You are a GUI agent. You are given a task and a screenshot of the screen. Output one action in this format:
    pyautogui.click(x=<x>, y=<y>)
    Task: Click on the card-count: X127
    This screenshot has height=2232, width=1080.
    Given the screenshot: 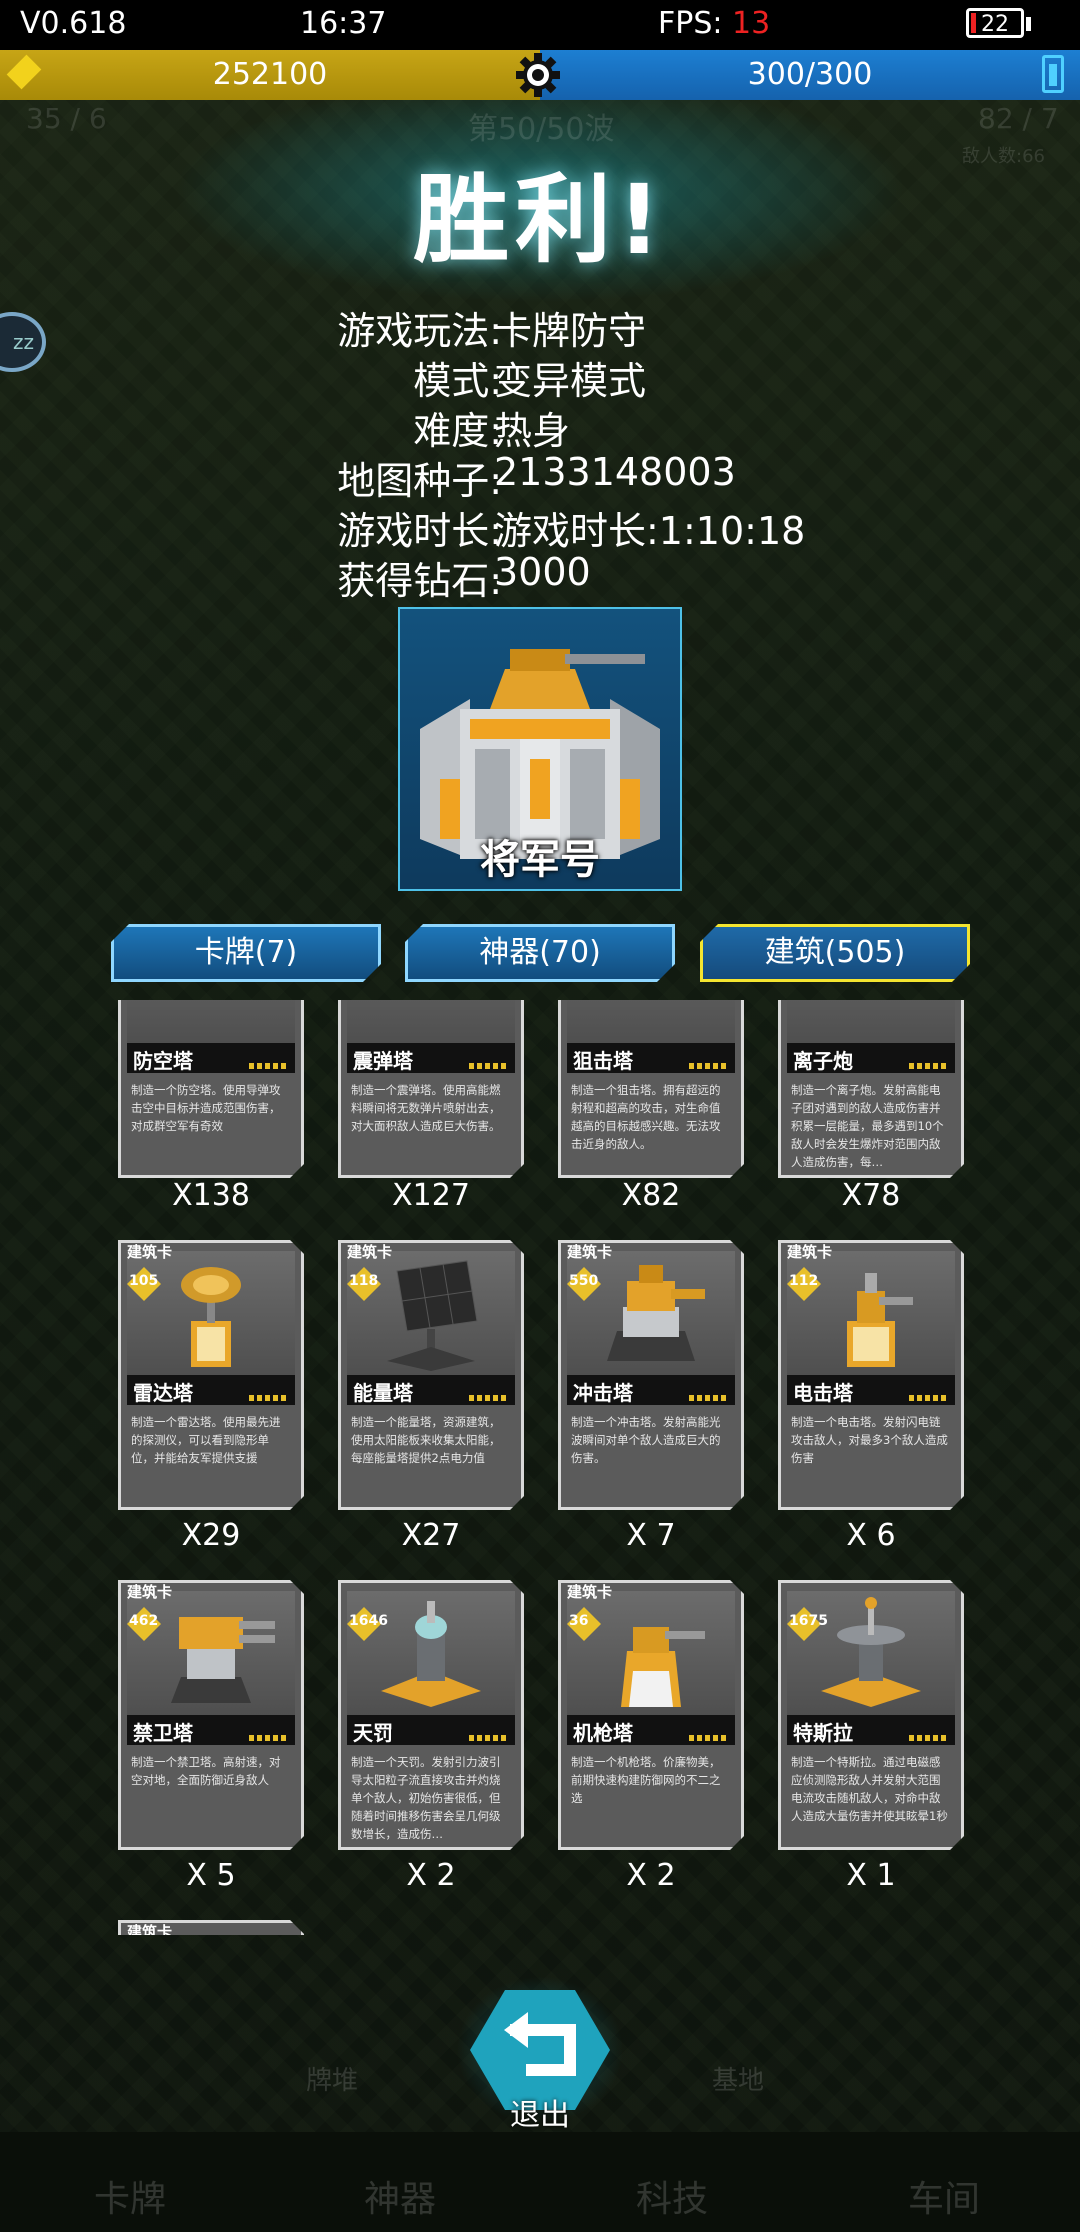 What is the action you would take?
    pyautogui.click(x=431, y=1195)
    